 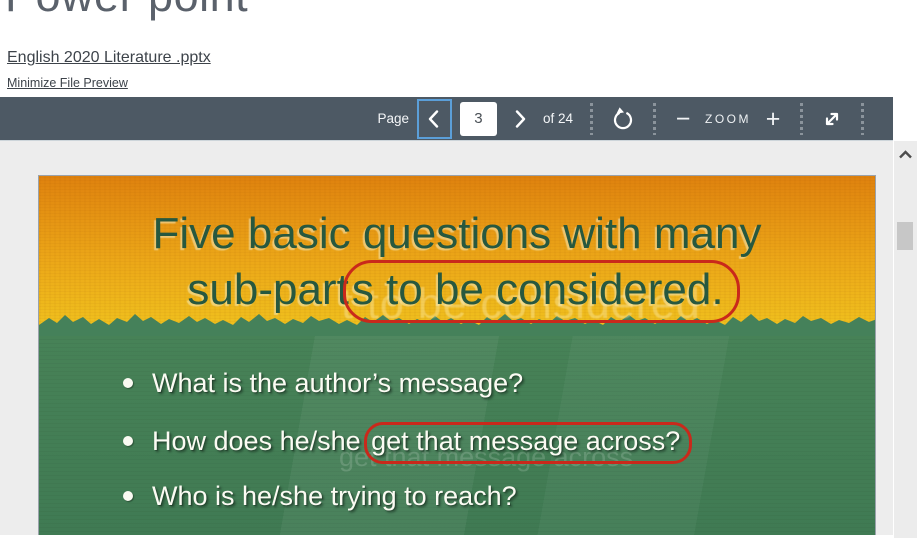 I want to click on next-page-button, so click(x=520, y=119).